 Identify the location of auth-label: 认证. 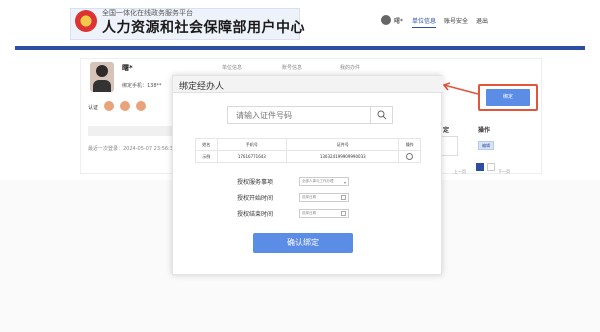
(93, 108).